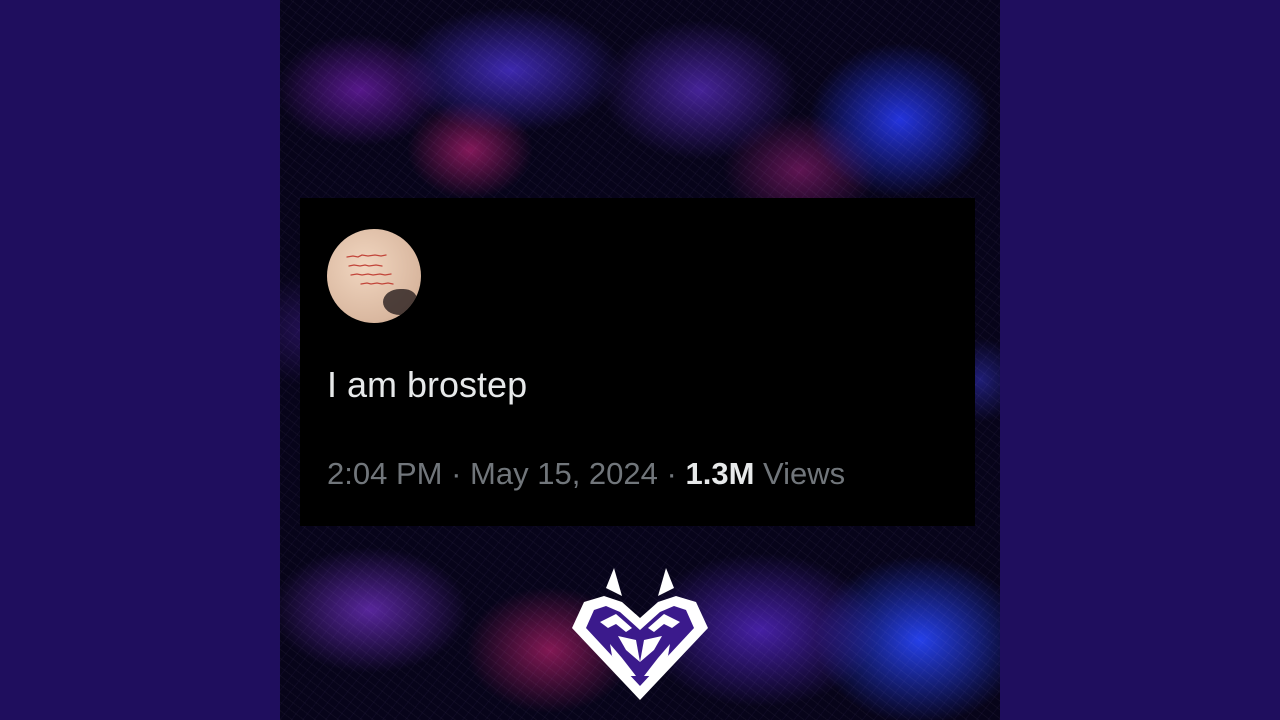 The image size is (1280, 720). What do you see at coordinates (374, 276) in the screenshot?
I see `avatar` at bounding box center [374, 276].